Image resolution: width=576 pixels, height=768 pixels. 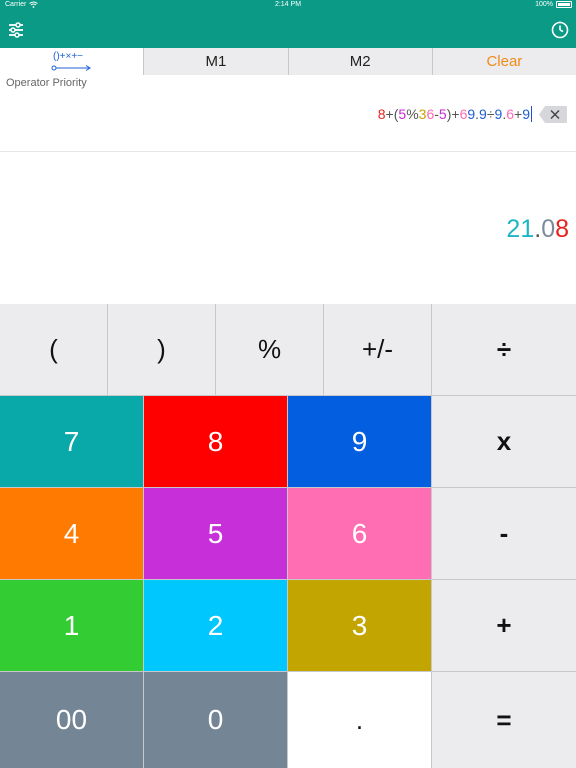 I want to click on expression-row: 8+(5%36-5)+69.9÷9.6+9, so click(x=473, y=114).